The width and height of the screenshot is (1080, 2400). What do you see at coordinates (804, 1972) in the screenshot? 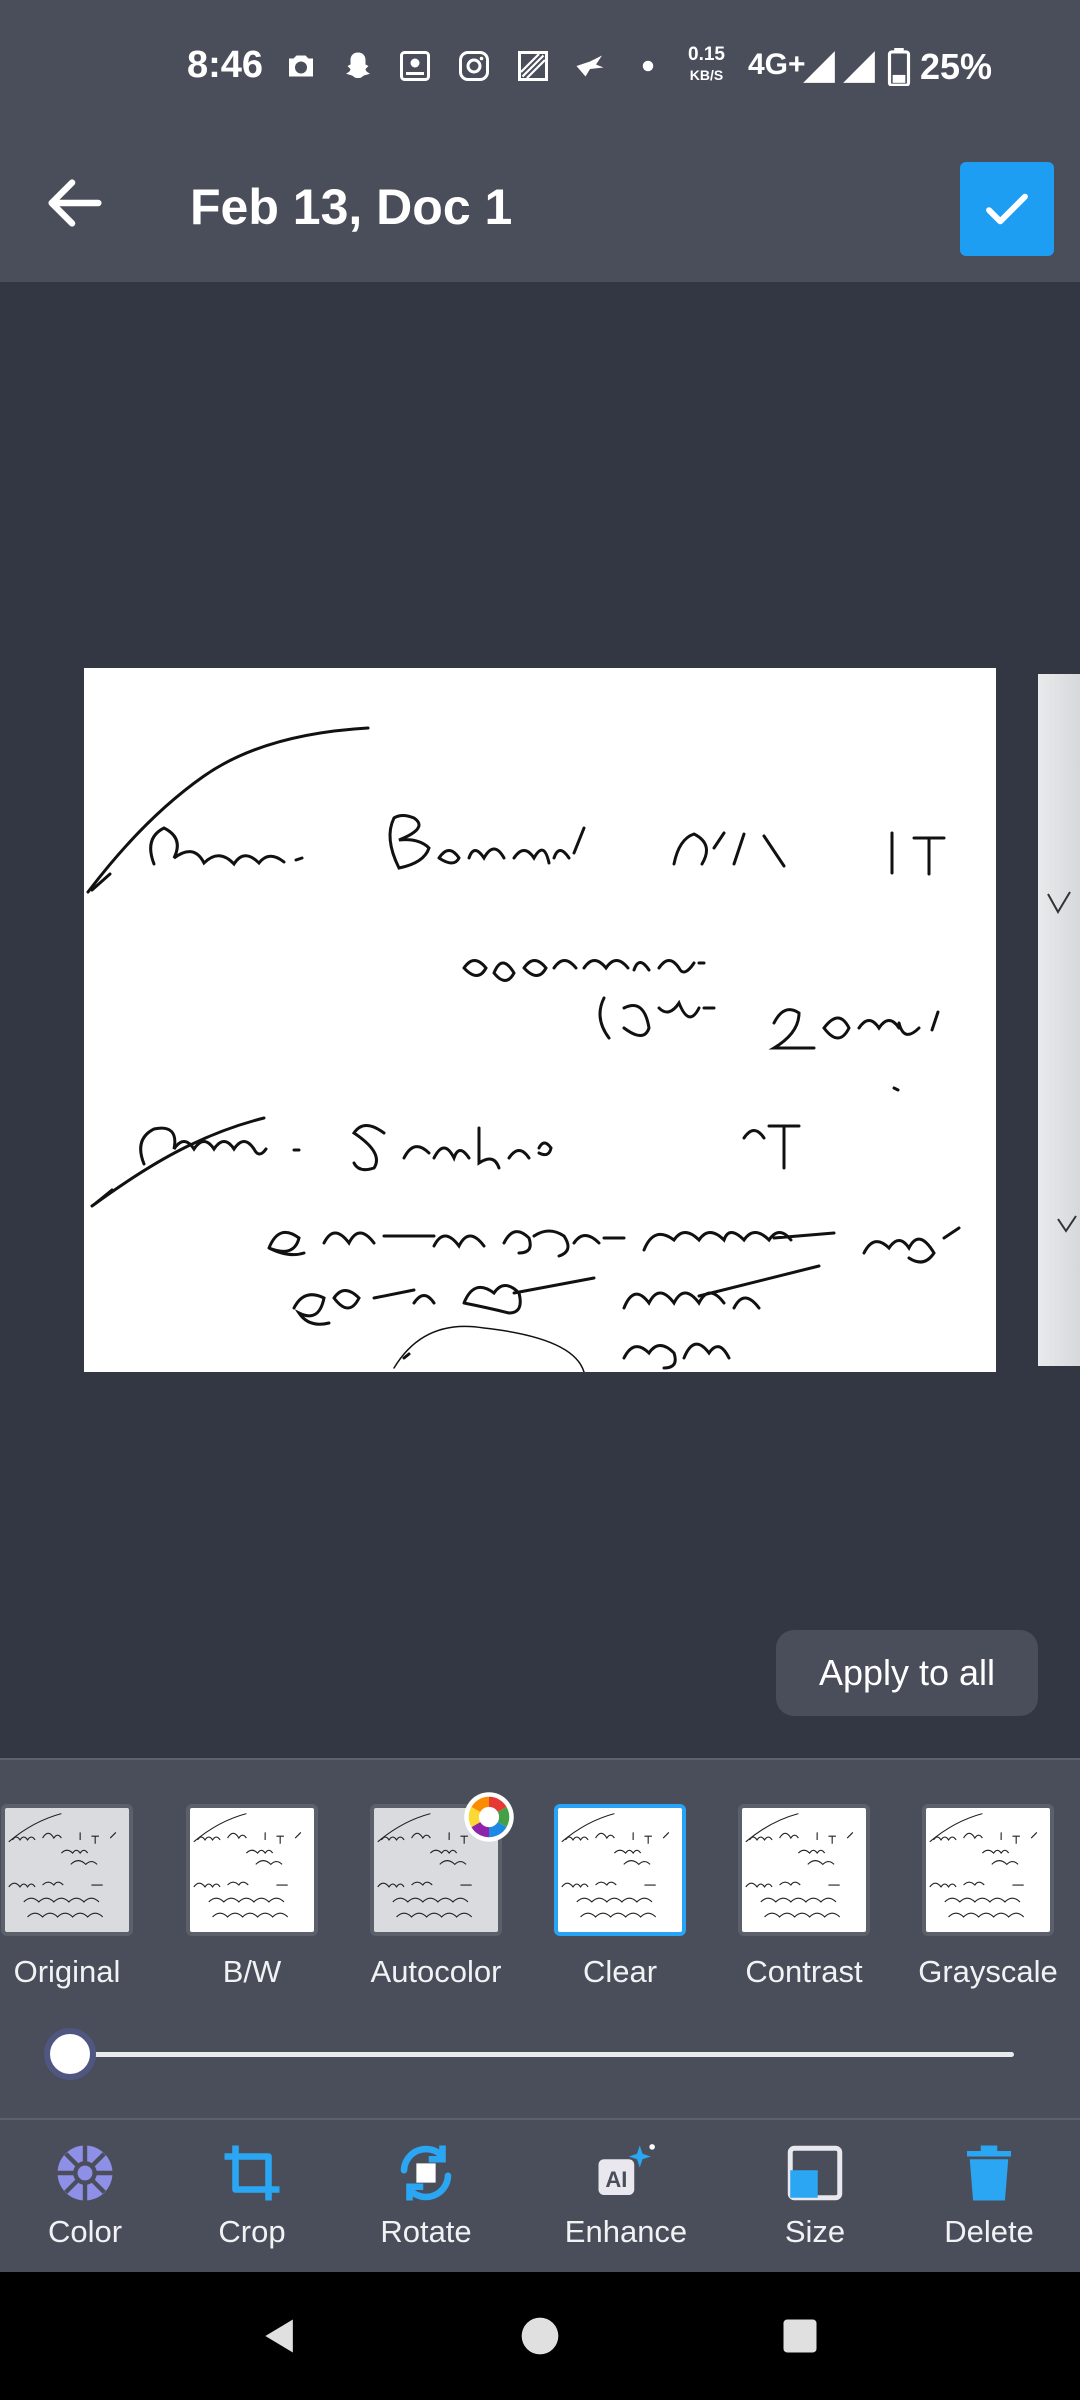
I see `filter-label: Contrast` at bounding box center [804, 1972].